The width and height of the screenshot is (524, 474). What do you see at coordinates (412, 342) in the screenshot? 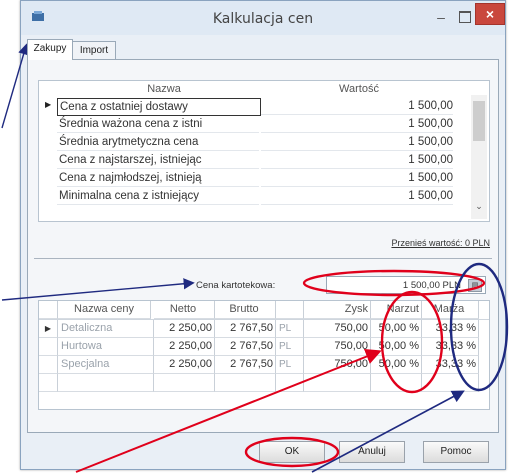
I see `annotation-ellipse-narzut` at bounding box center [412, 342].